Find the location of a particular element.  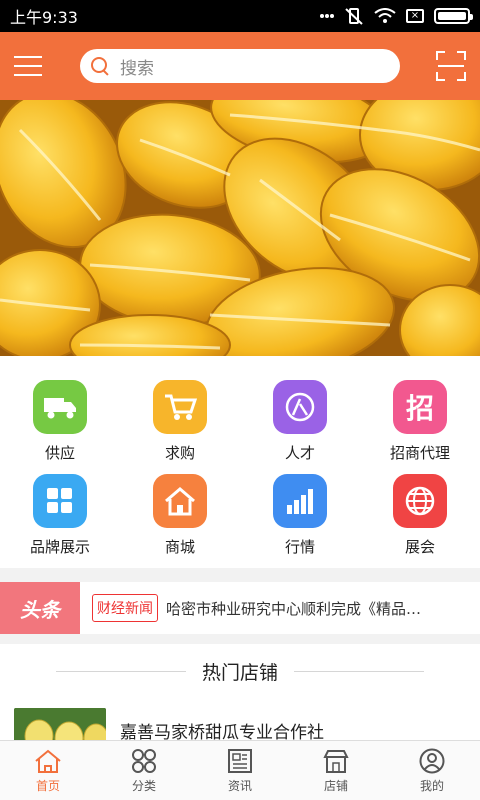

truck-icon is located at coordinates (60, 407).